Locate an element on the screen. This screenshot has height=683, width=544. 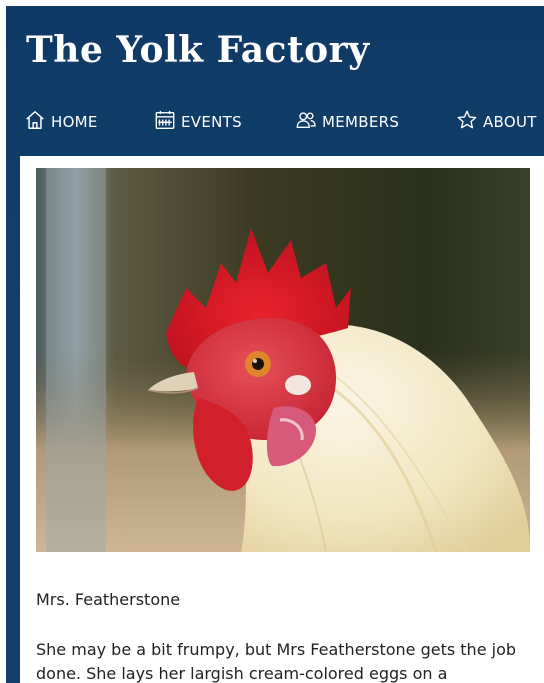
member-name: Mrs. Featherstone is located at coordinates (108, 599).